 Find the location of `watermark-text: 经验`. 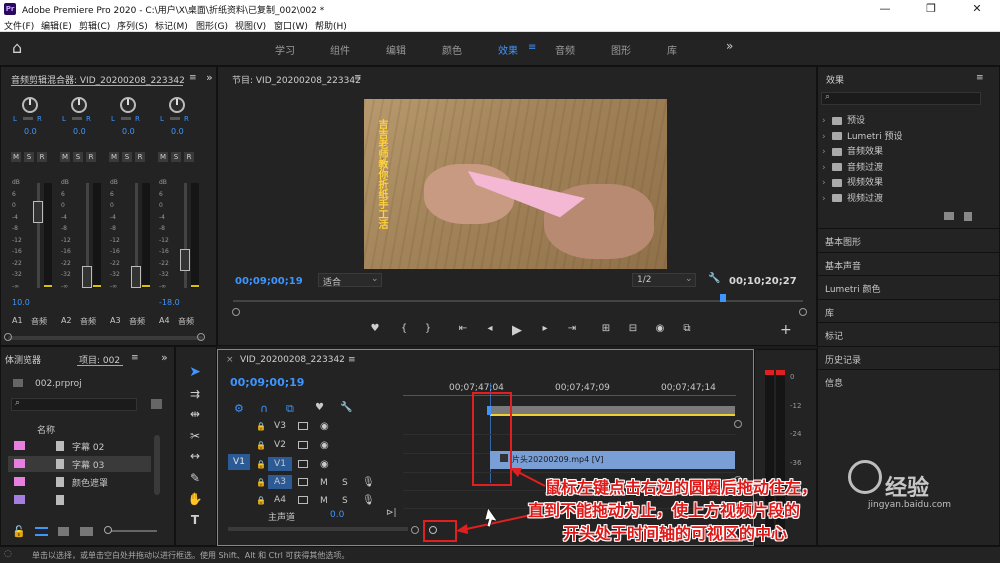

watermark-text: 经验 is located at coordinates (907, 488).